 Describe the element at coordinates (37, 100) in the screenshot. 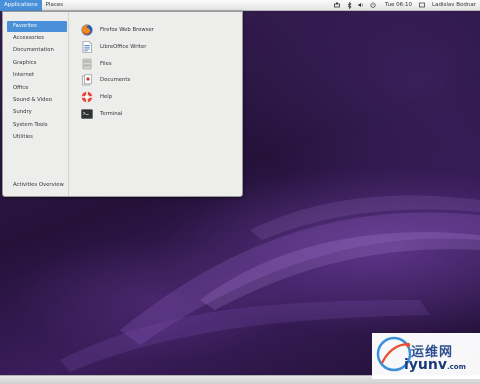

I see `category-sound-video: Sound & Video` at that location.